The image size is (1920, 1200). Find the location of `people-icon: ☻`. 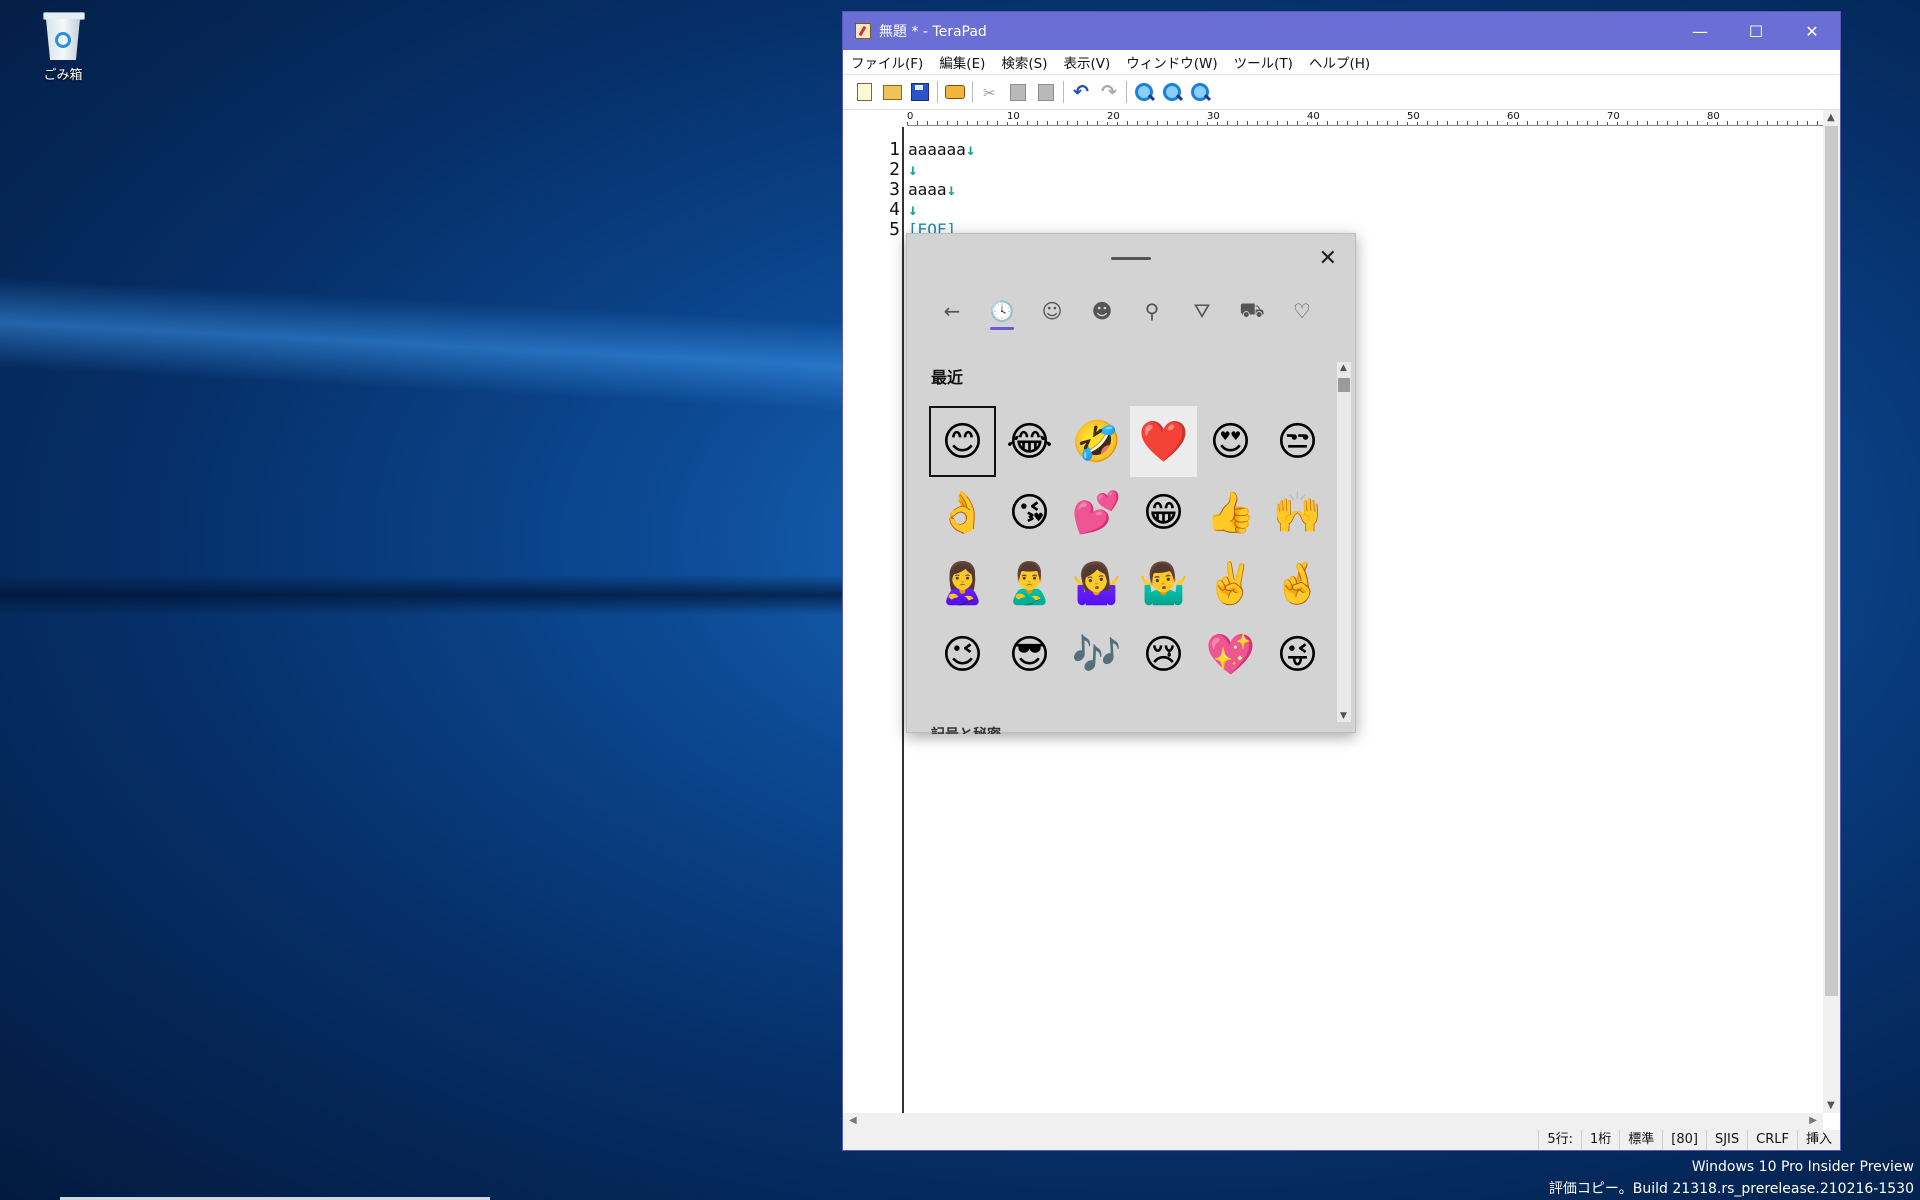

people-icon: ☻ is located at coordinates (1102, 311).